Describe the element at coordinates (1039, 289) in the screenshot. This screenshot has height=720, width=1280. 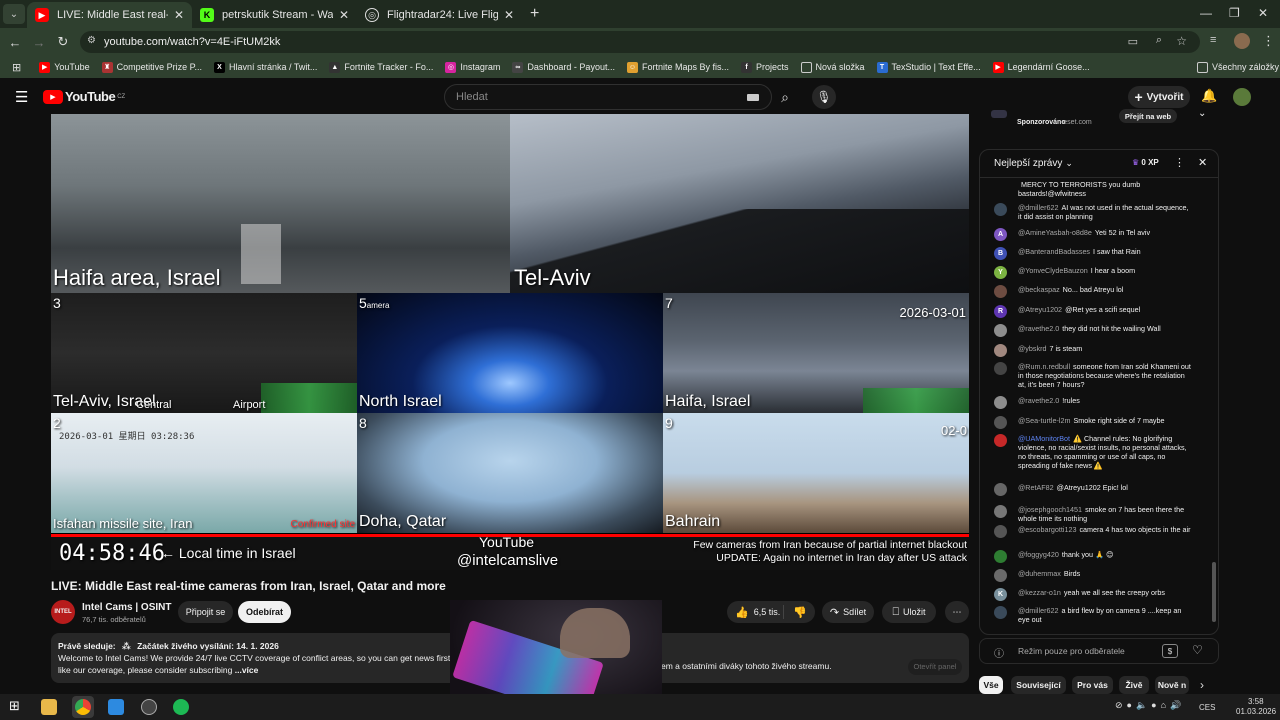
I see `chat-author: @beckaspaz` at that location.